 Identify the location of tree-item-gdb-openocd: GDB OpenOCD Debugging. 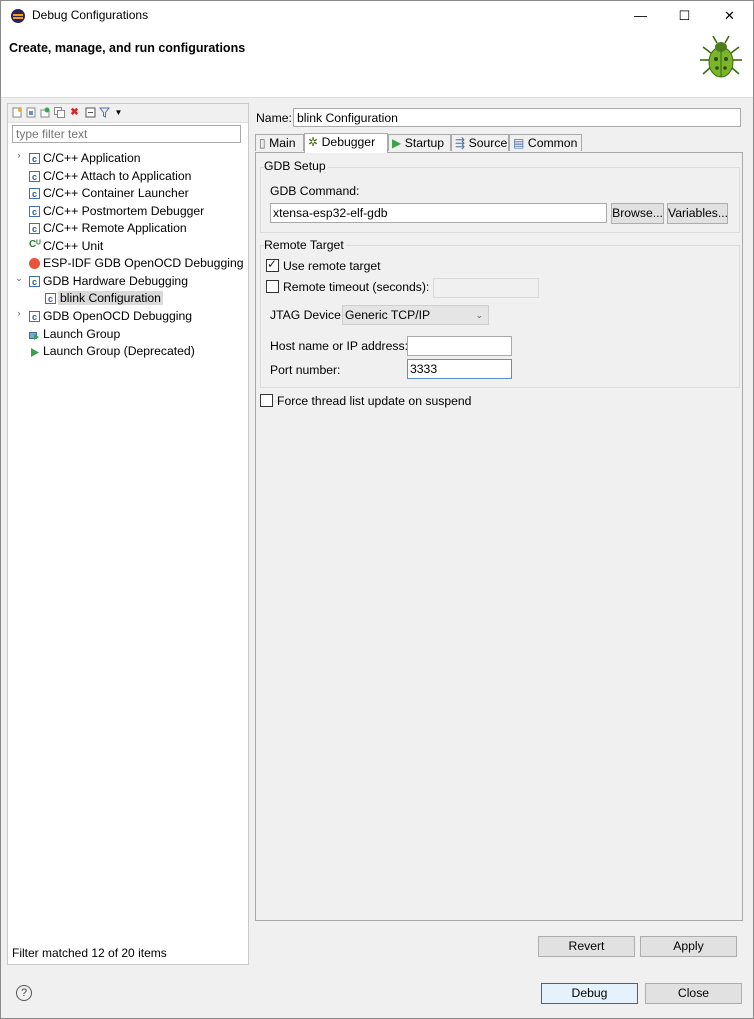
(111, 317).